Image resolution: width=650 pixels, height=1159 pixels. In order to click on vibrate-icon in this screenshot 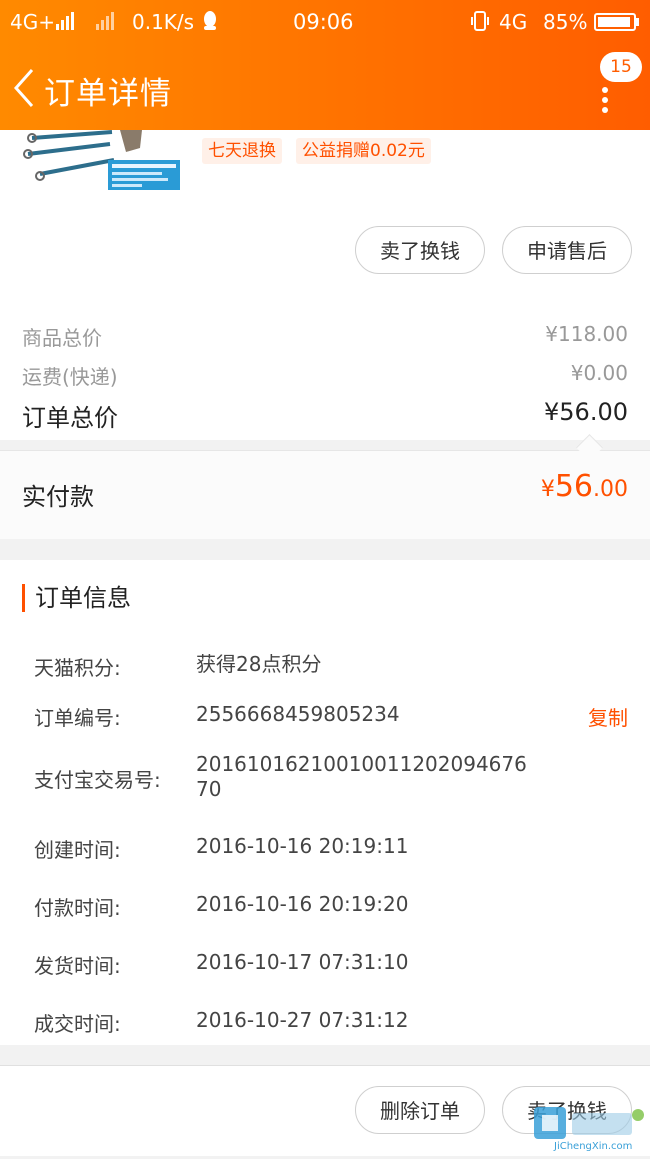, I will do `click(480, 23)`.